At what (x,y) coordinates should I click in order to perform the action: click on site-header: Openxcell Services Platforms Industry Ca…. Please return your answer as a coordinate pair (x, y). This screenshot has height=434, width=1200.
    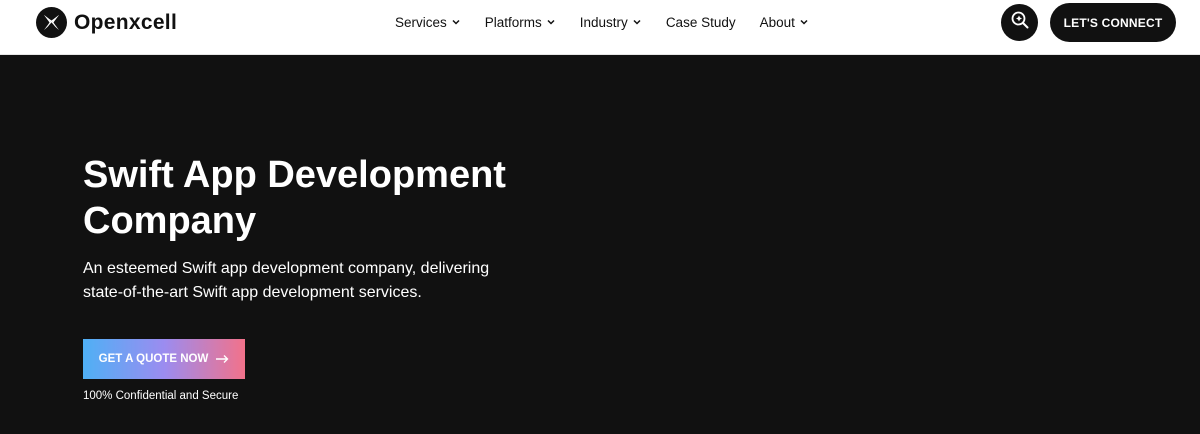
    Looking at the image, I should click on (600, 27).